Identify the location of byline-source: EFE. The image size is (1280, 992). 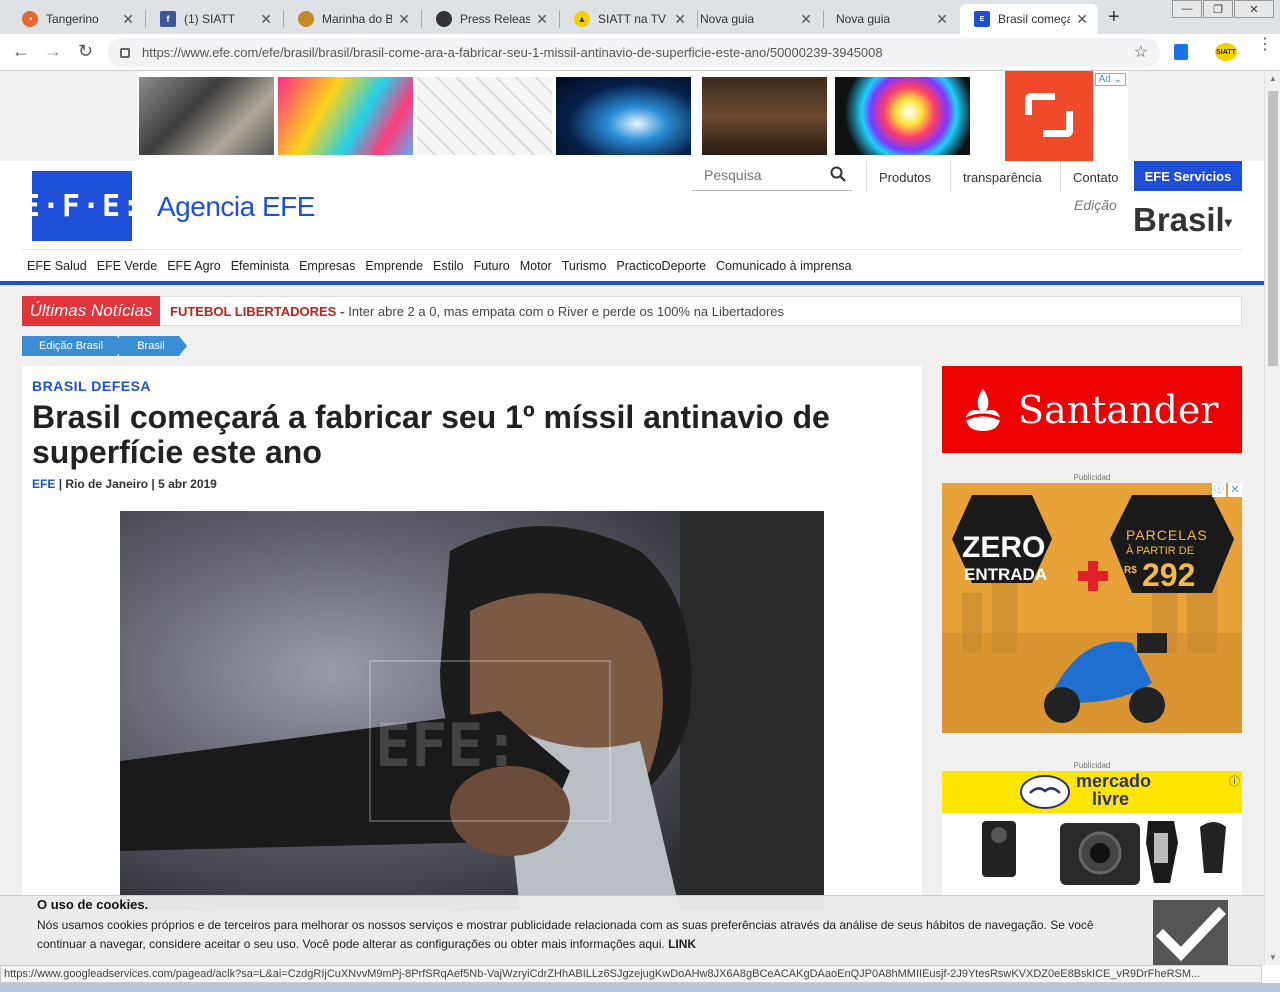
(43, 484).